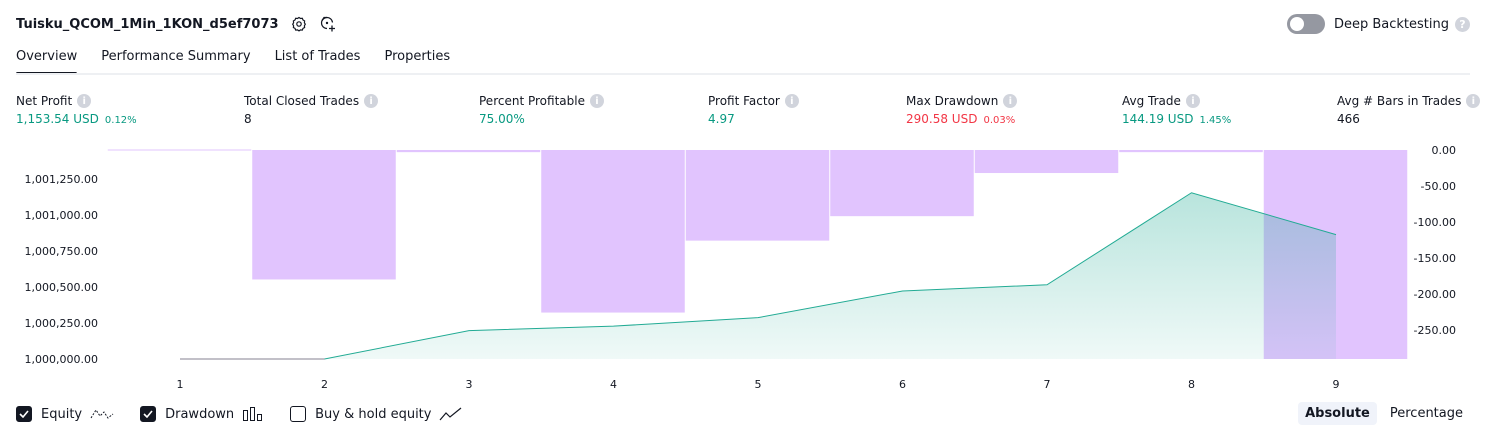 The height and width of the screenshot is (438, 1486). I want to click on add-to-chart-icon, so click(328, 24).